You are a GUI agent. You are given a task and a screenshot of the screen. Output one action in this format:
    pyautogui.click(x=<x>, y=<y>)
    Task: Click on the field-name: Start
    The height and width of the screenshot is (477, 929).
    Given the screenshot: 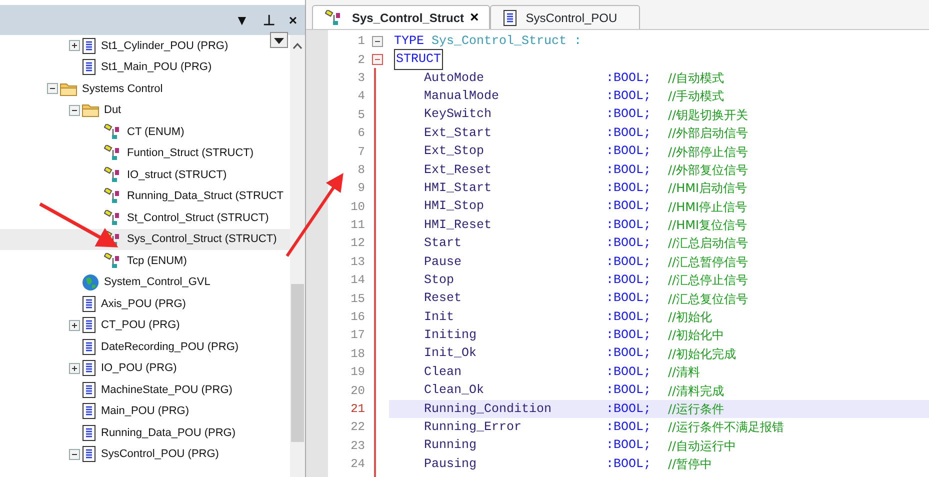 What is the action you would take?
    pyautogui.click(x=443, y=243)
    